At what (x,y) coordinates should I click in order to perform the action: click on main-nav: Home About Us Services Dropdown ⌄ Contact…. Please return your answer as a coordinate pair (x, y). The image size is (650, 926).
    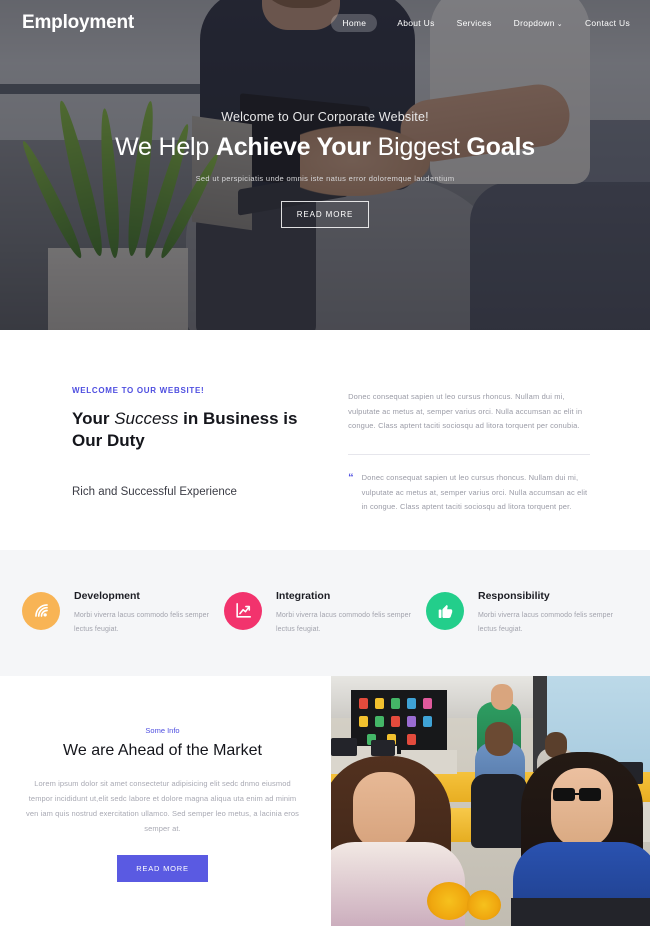
    Looking at the image, I should click on (481, 22).